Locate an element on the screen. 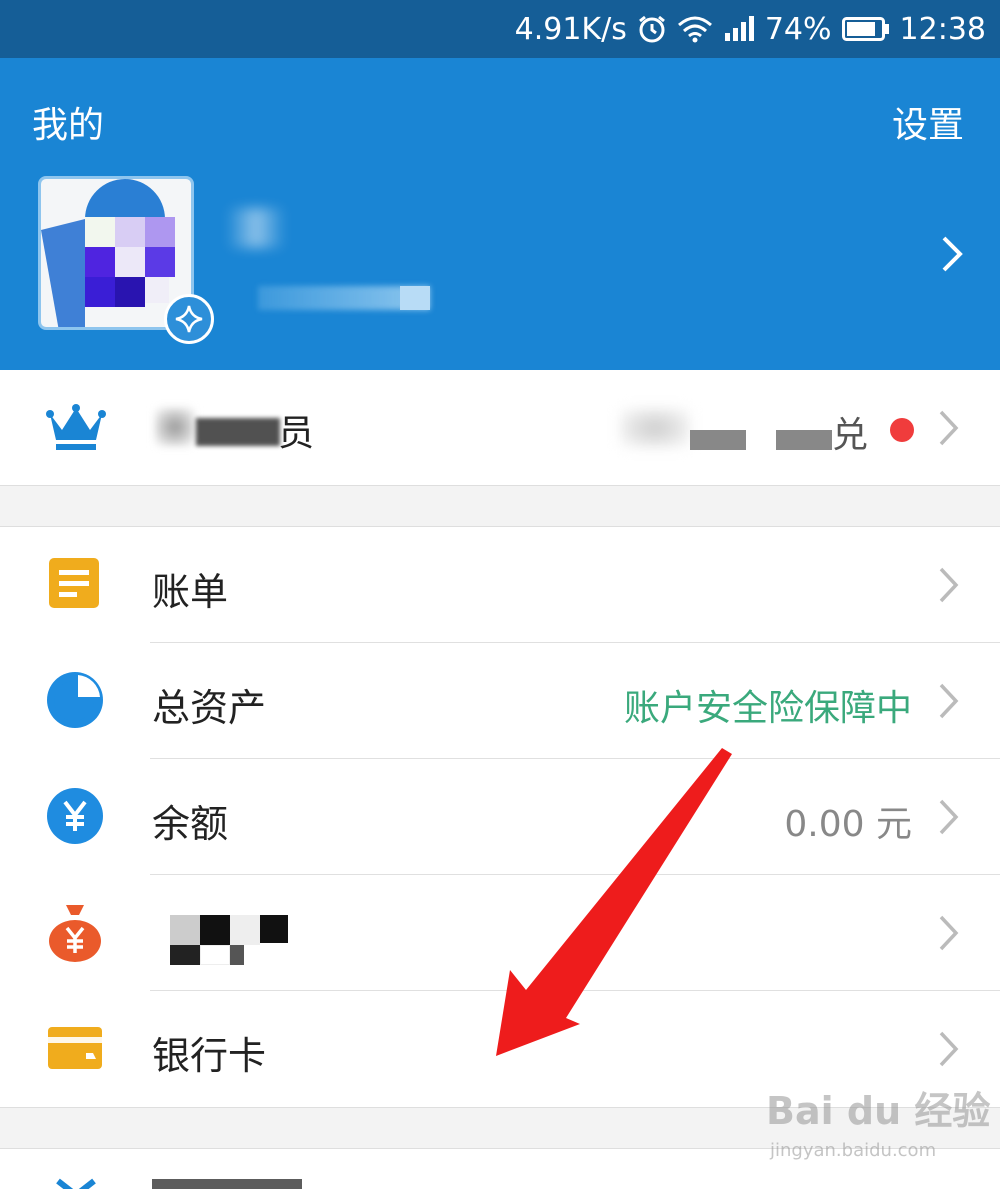  list-item-balance: 余额 0.00 元 is located at coordinates (500, 817).